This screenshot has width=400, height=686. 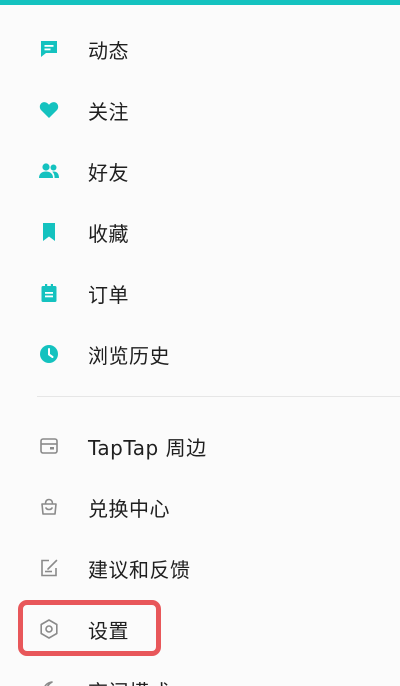 I want to click on menu-item-friends: 好友, so click(x=200, y=171).